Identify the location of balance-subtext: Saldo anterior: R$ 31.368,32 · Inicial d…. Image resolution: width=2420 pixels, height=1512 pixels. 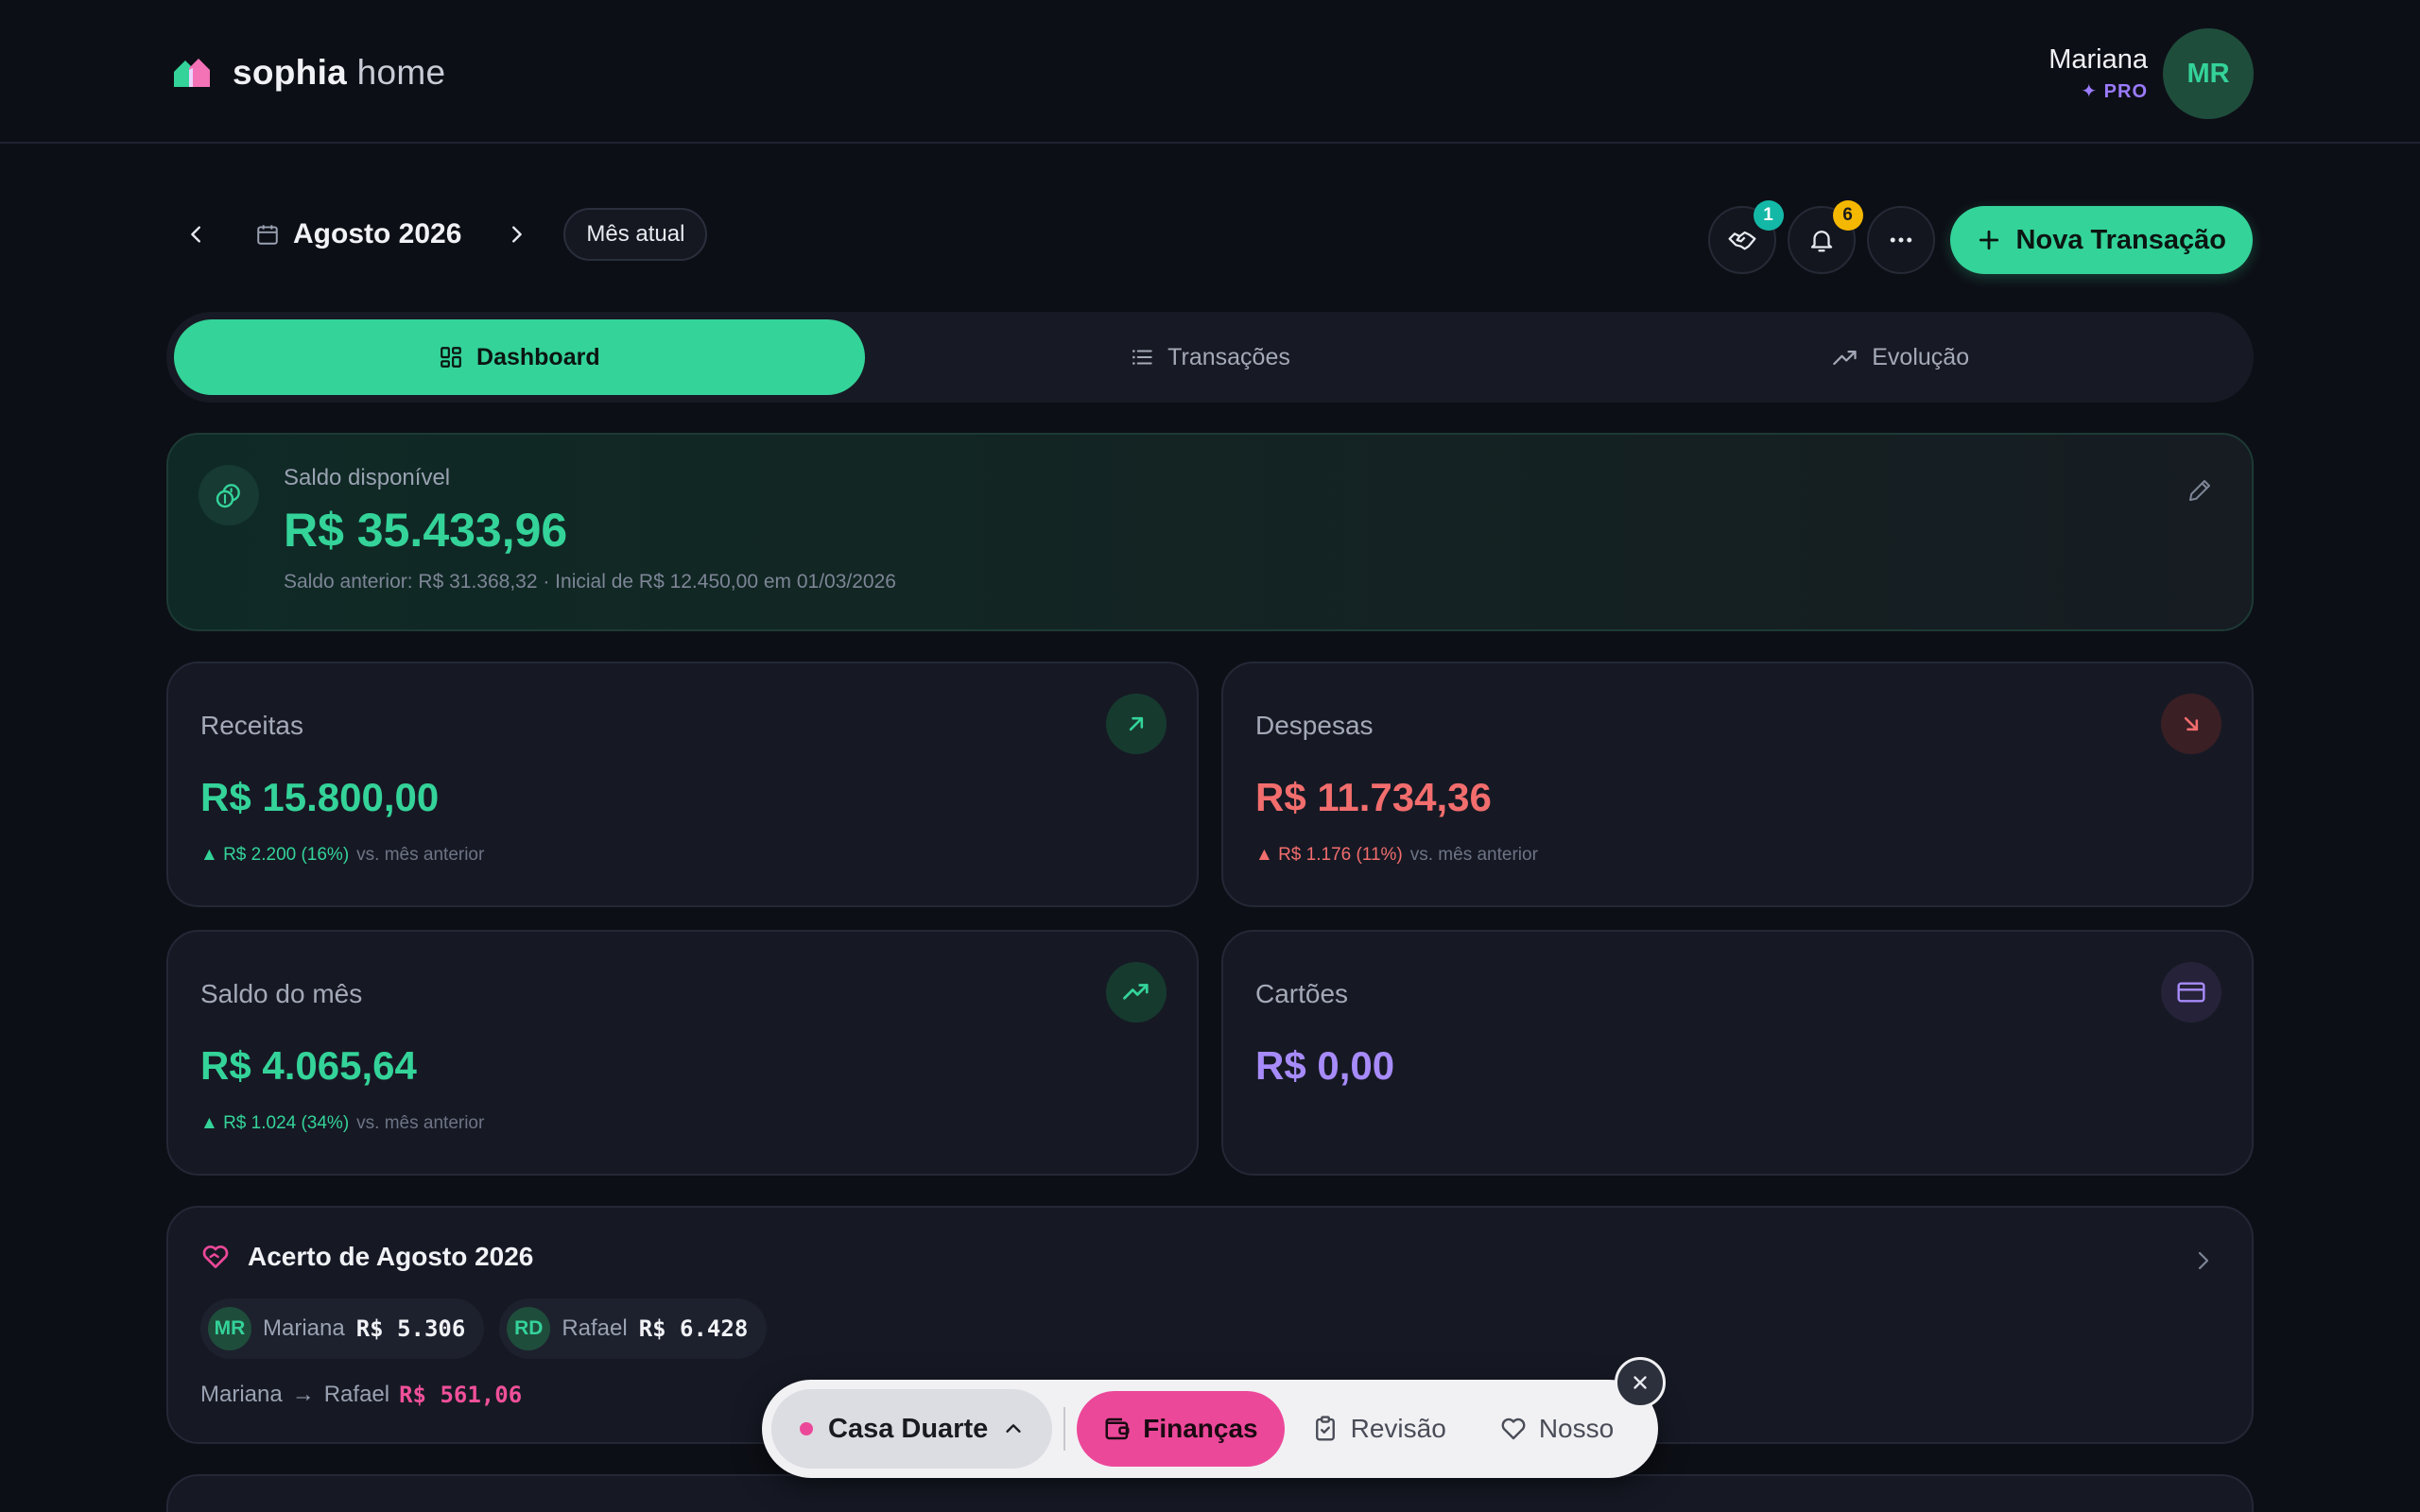
(590, 582).